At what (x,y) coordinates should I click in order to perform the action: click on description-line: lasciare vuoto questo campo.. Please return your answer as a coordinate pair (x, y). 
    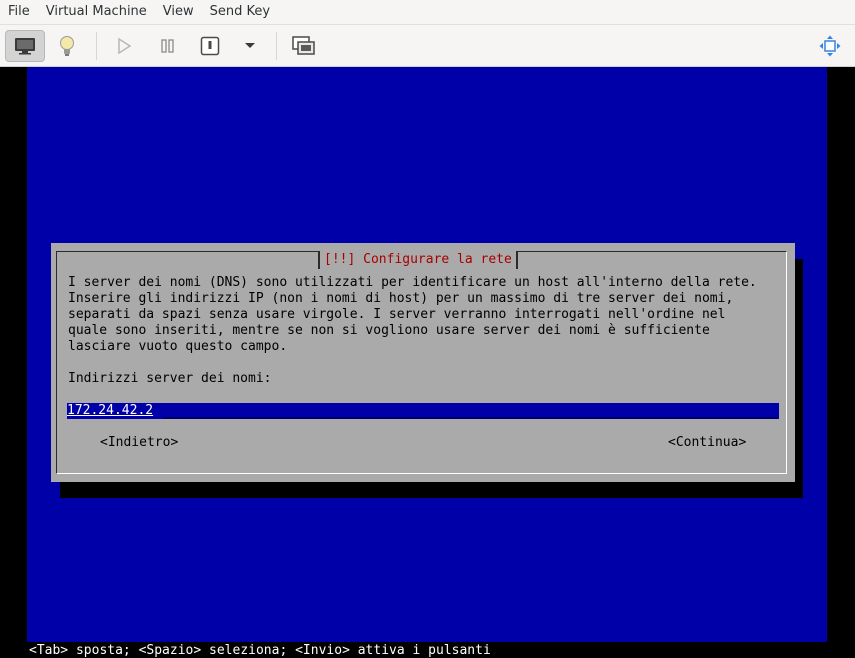
    Looking at the image, I should click on (178, 346).